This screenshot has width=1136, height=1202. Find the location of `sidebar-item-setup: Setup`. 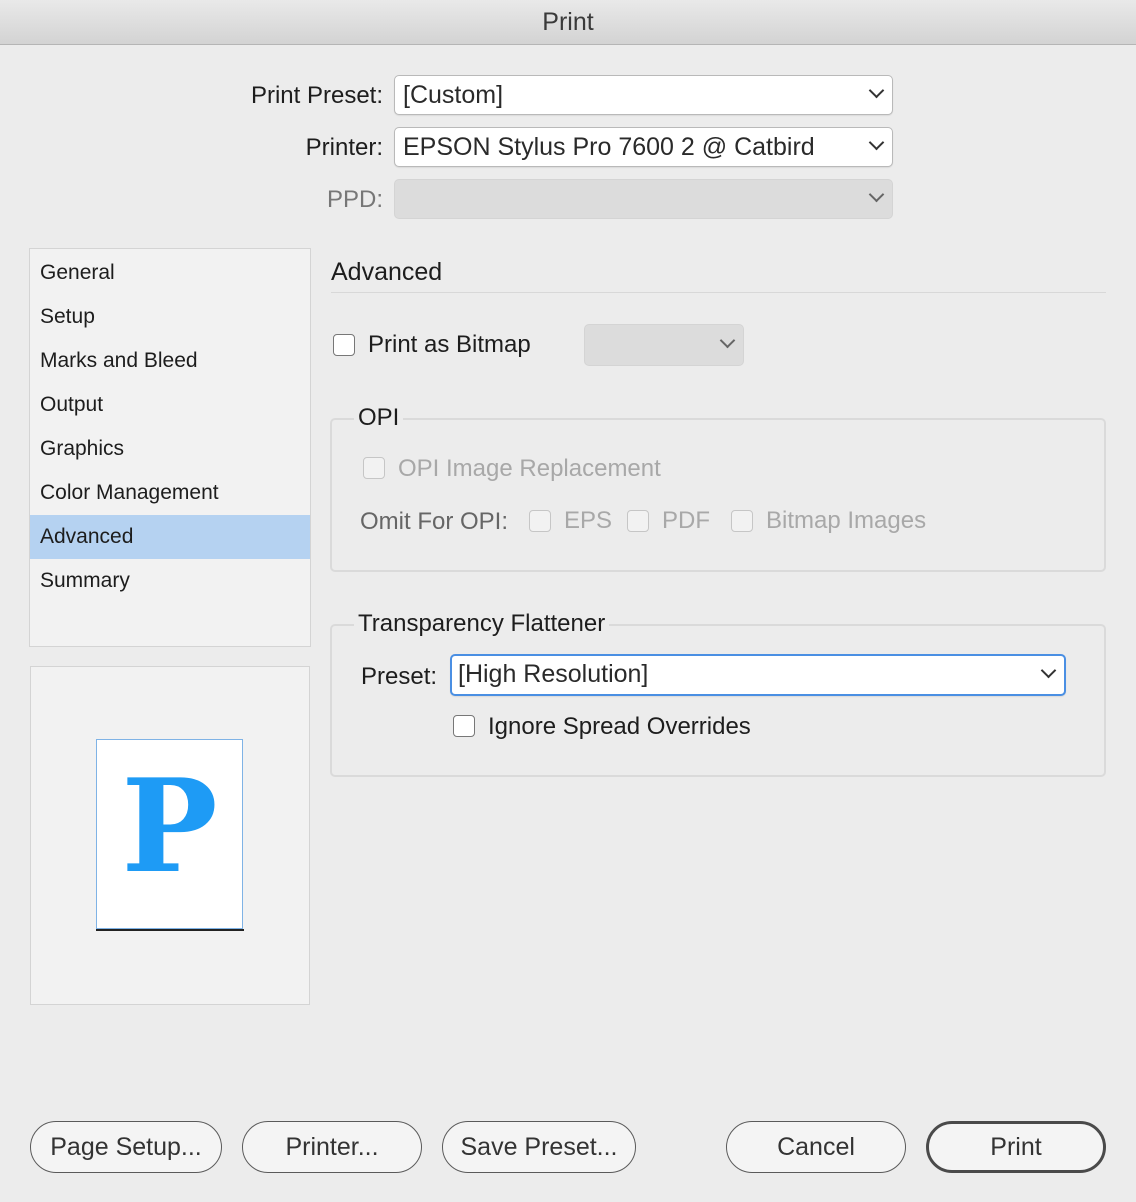

sidebar-item-setup: Setup is located at coordinates (170, 317).